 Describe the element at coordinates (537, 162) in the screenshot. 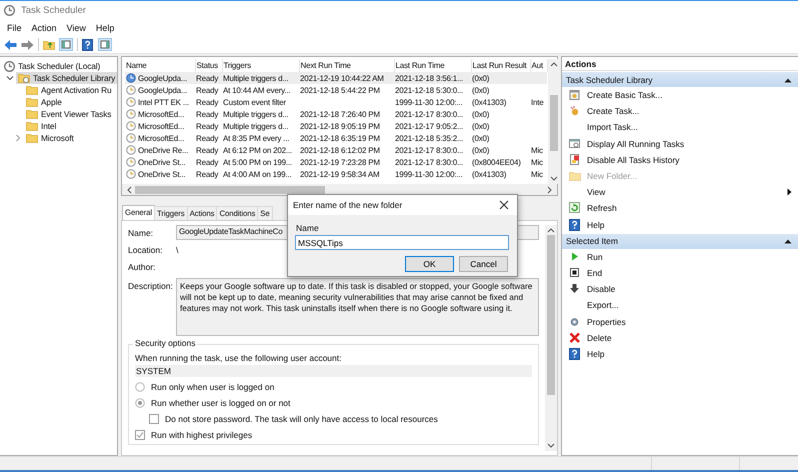

I see `table-cell: Mic` at that location.